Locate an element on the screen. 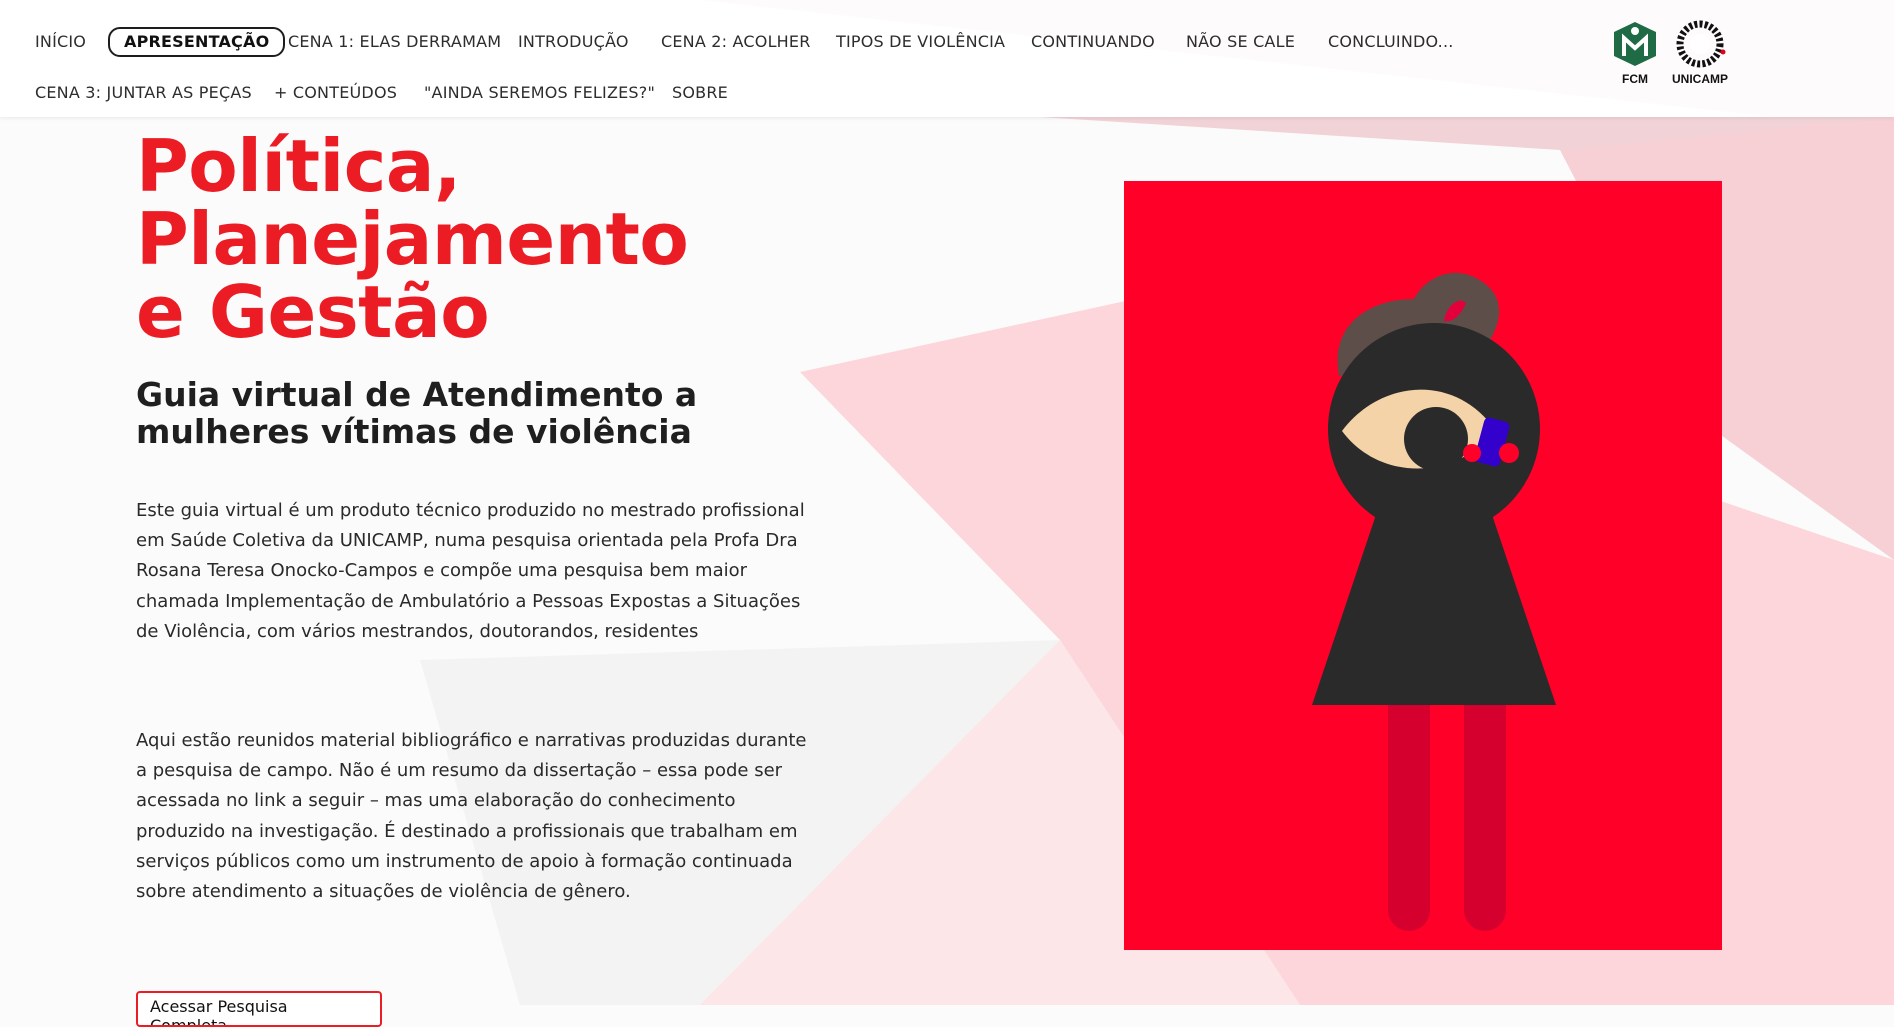 This screenshot has height=1027, width=1894. fcm-logo-icon is located at coordinates (1635, 44).